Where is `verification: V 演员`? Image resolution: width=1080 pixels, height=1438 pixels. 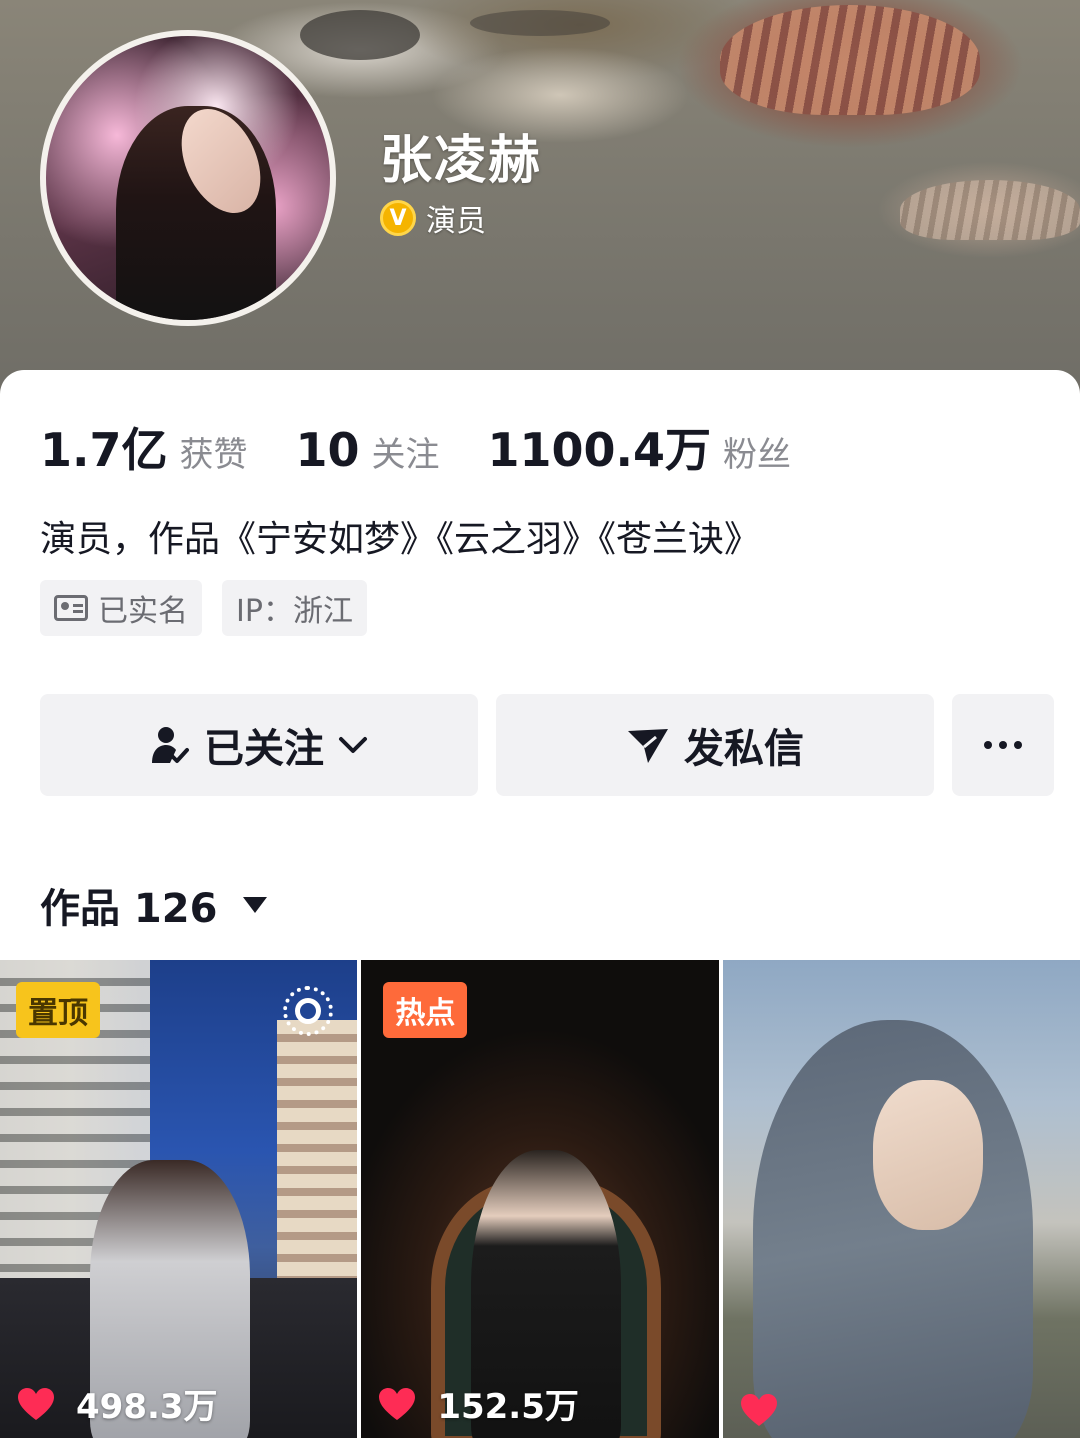 verification: V 演员 is located at coordinates (433, 218).